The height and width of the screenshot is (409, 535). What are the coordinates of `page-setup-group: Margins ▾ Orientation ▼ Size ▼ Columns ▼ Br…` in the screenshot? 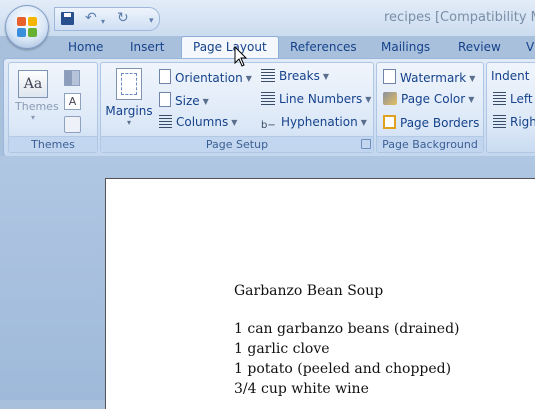 It's located at (237, 107).